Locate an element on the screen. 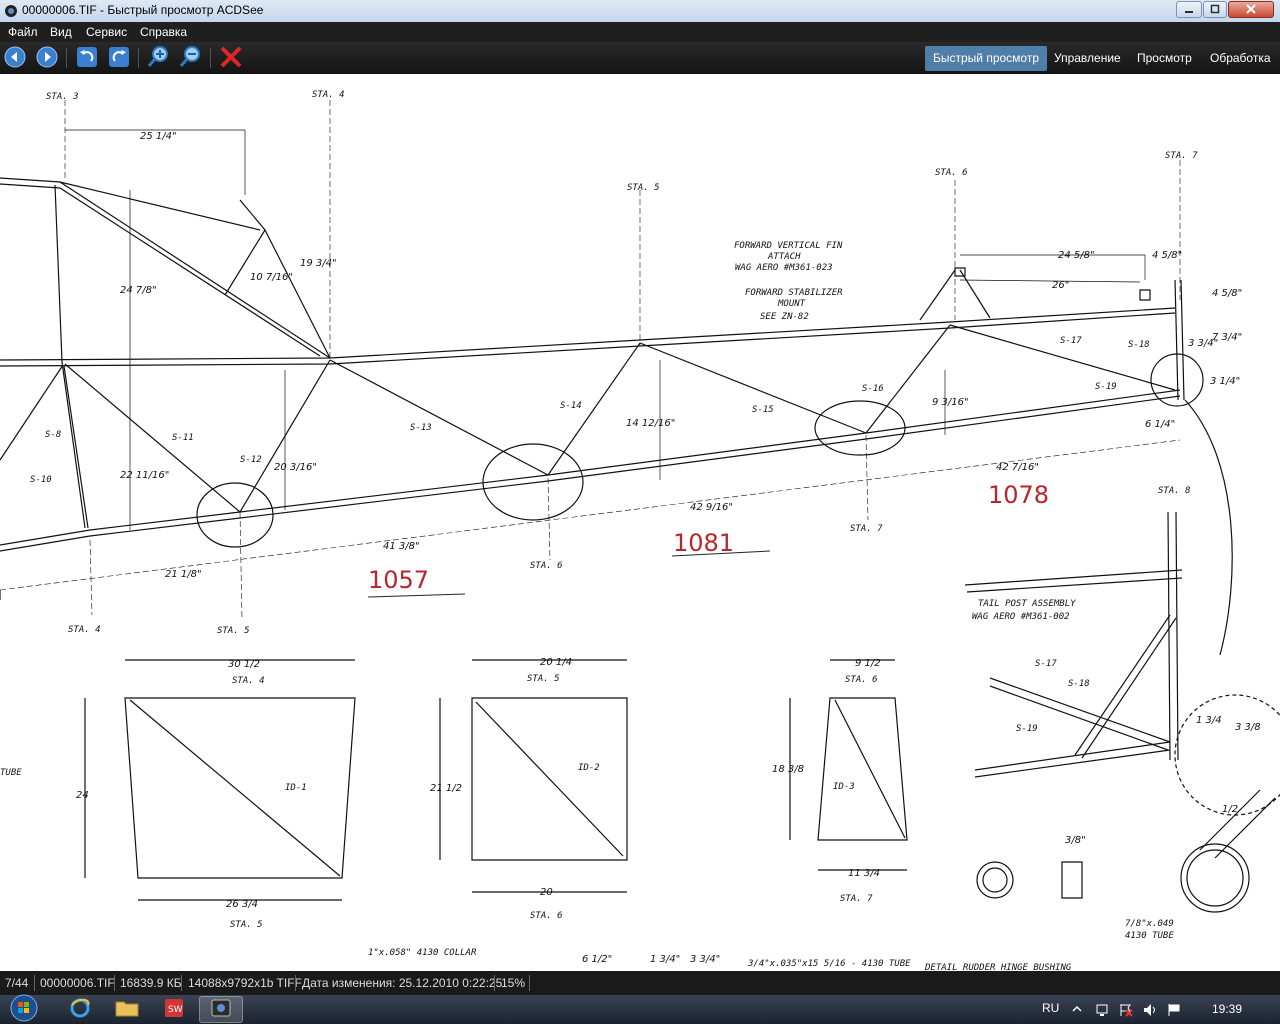 The image size is (1280, 1025). rotate-right-button is located at coordinates (119, 58).